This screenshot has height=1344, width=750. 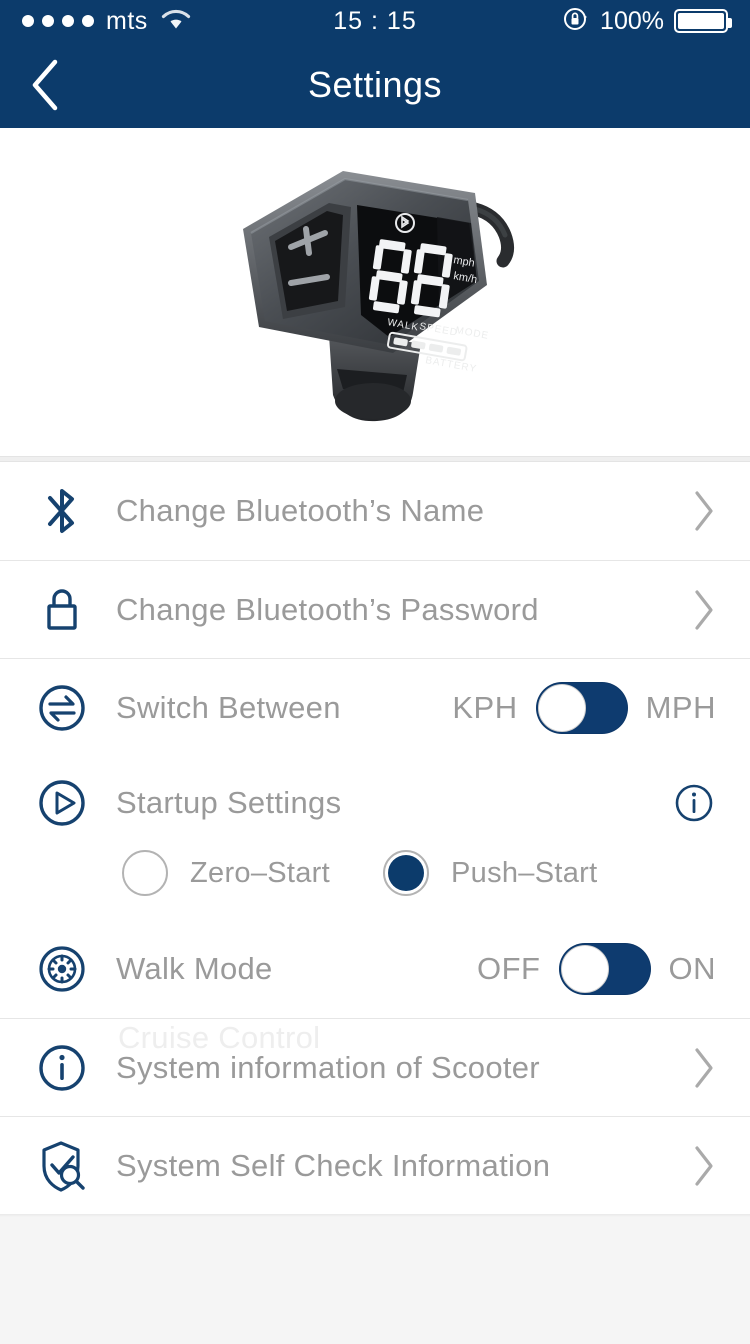 I want to click on row-startup-settings: Startup Settings, so click(x=375, y=803).